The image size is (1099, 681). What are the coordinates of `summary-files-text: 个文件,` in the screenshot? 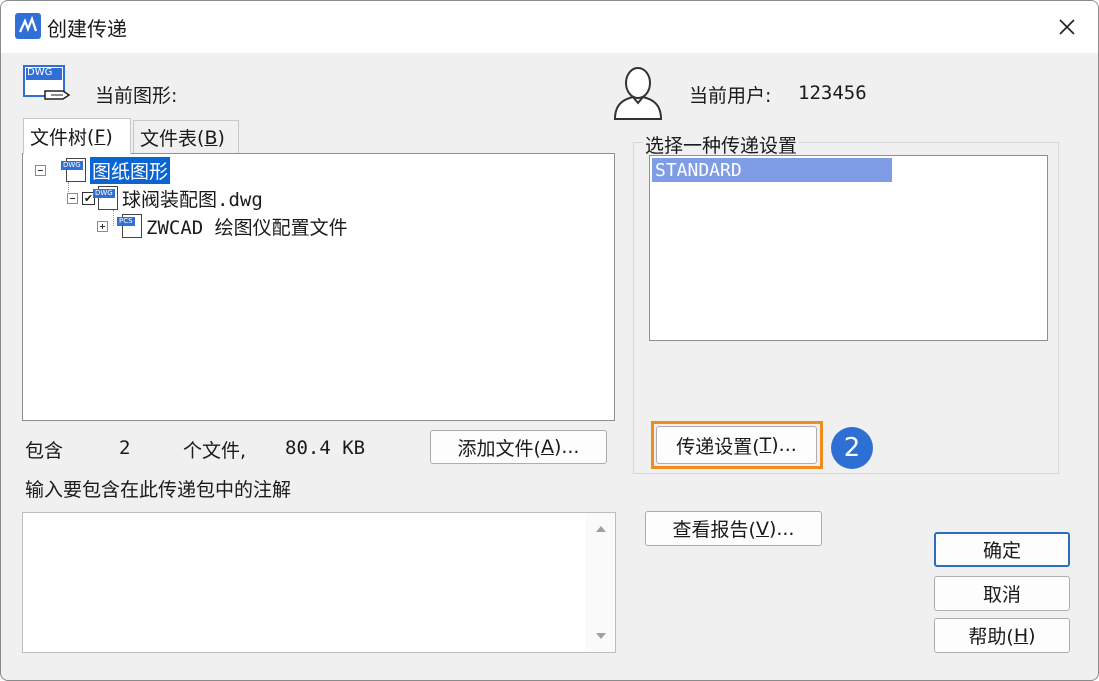 It's located at (215, 451).